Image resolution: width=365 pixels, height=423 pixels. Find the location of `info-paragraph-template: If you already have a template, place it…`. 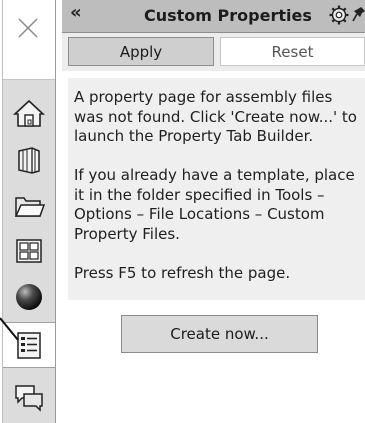

info-paragraph-template: If you already have a template, place it… is located at coordinates (214, 204).